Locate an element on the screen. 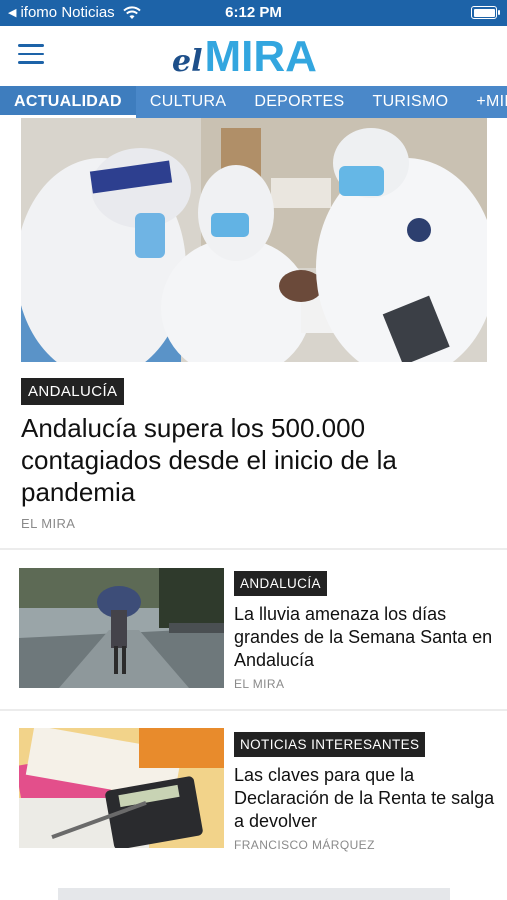 This screenshot has height=900, width=507. article-source: EL MIRA is located at coordinates (259, 684).